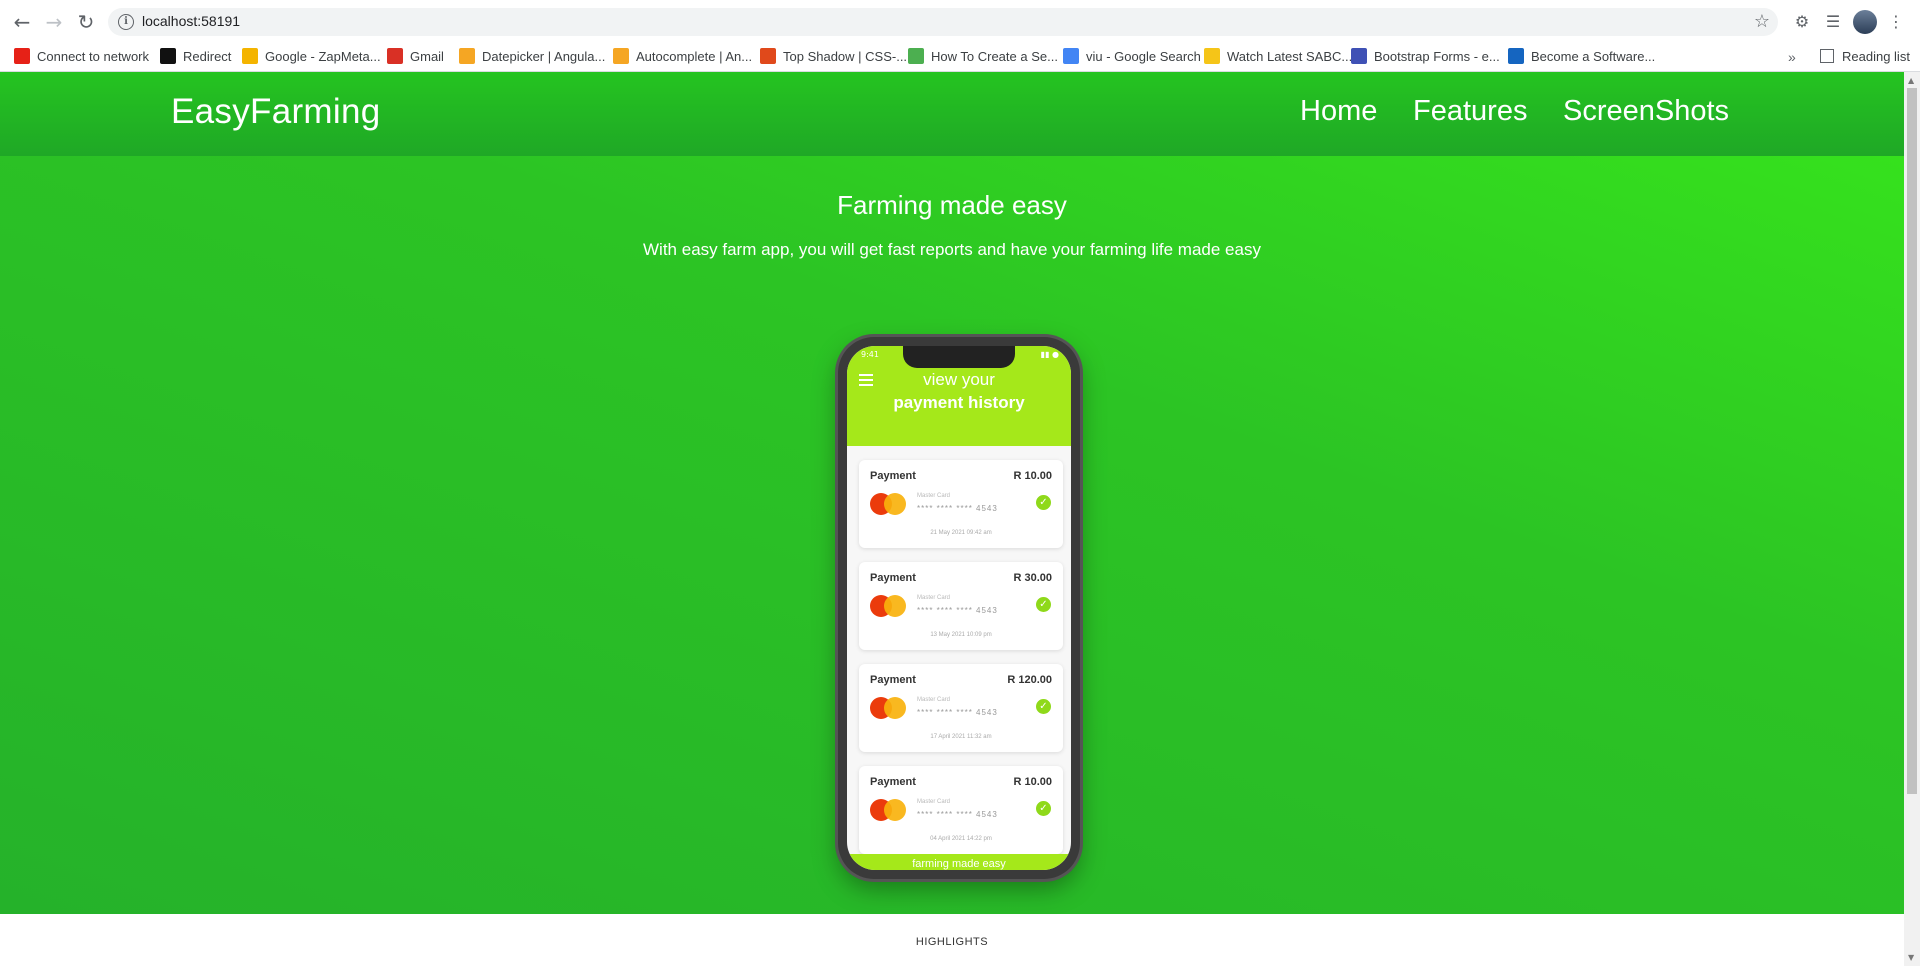  What do you see at coordinates (961, 635) in the screenshot?
I see `payment-date: 13 May 2021 10:09 pm` at bounding box center [961, 635].